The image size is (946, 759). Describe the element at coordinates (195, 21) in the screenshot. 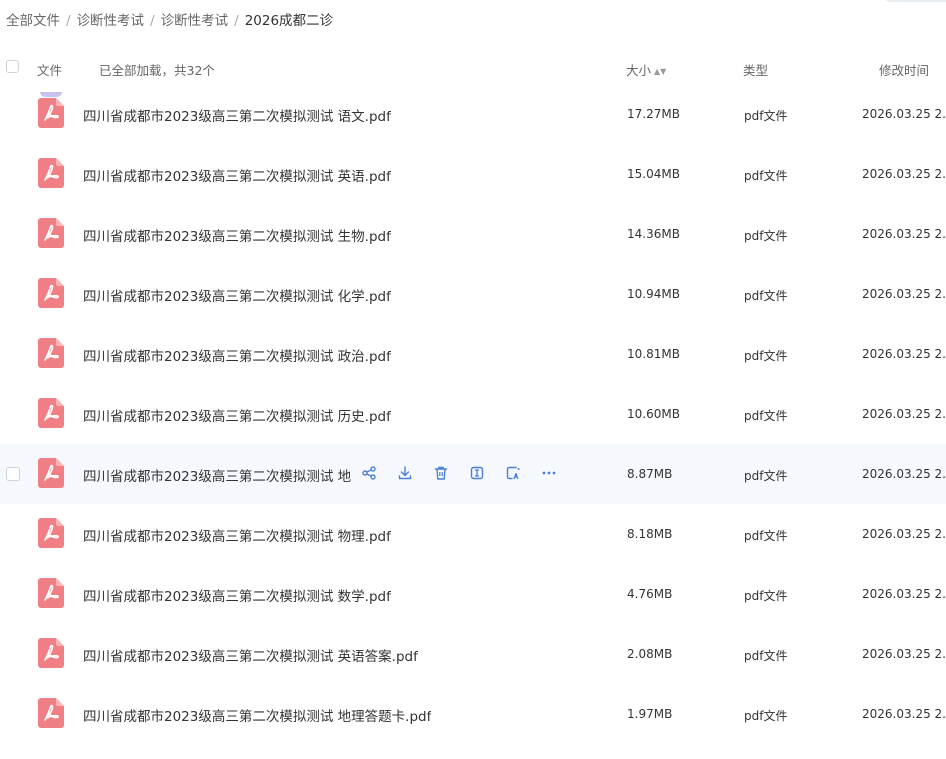

I see `breadcrumb-diagnostic-exam-sub: 诊断性考试` at that location.